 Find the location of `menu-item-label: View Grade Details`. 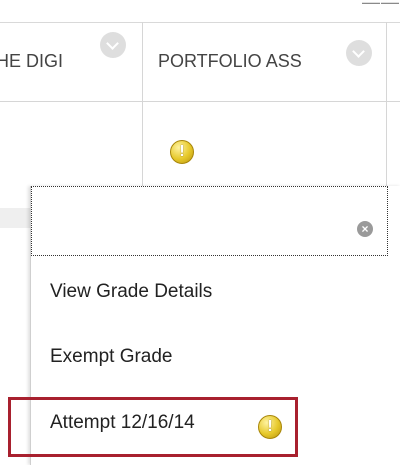

menu-item-label: View Grade Details is located at coordinates (131, 291).